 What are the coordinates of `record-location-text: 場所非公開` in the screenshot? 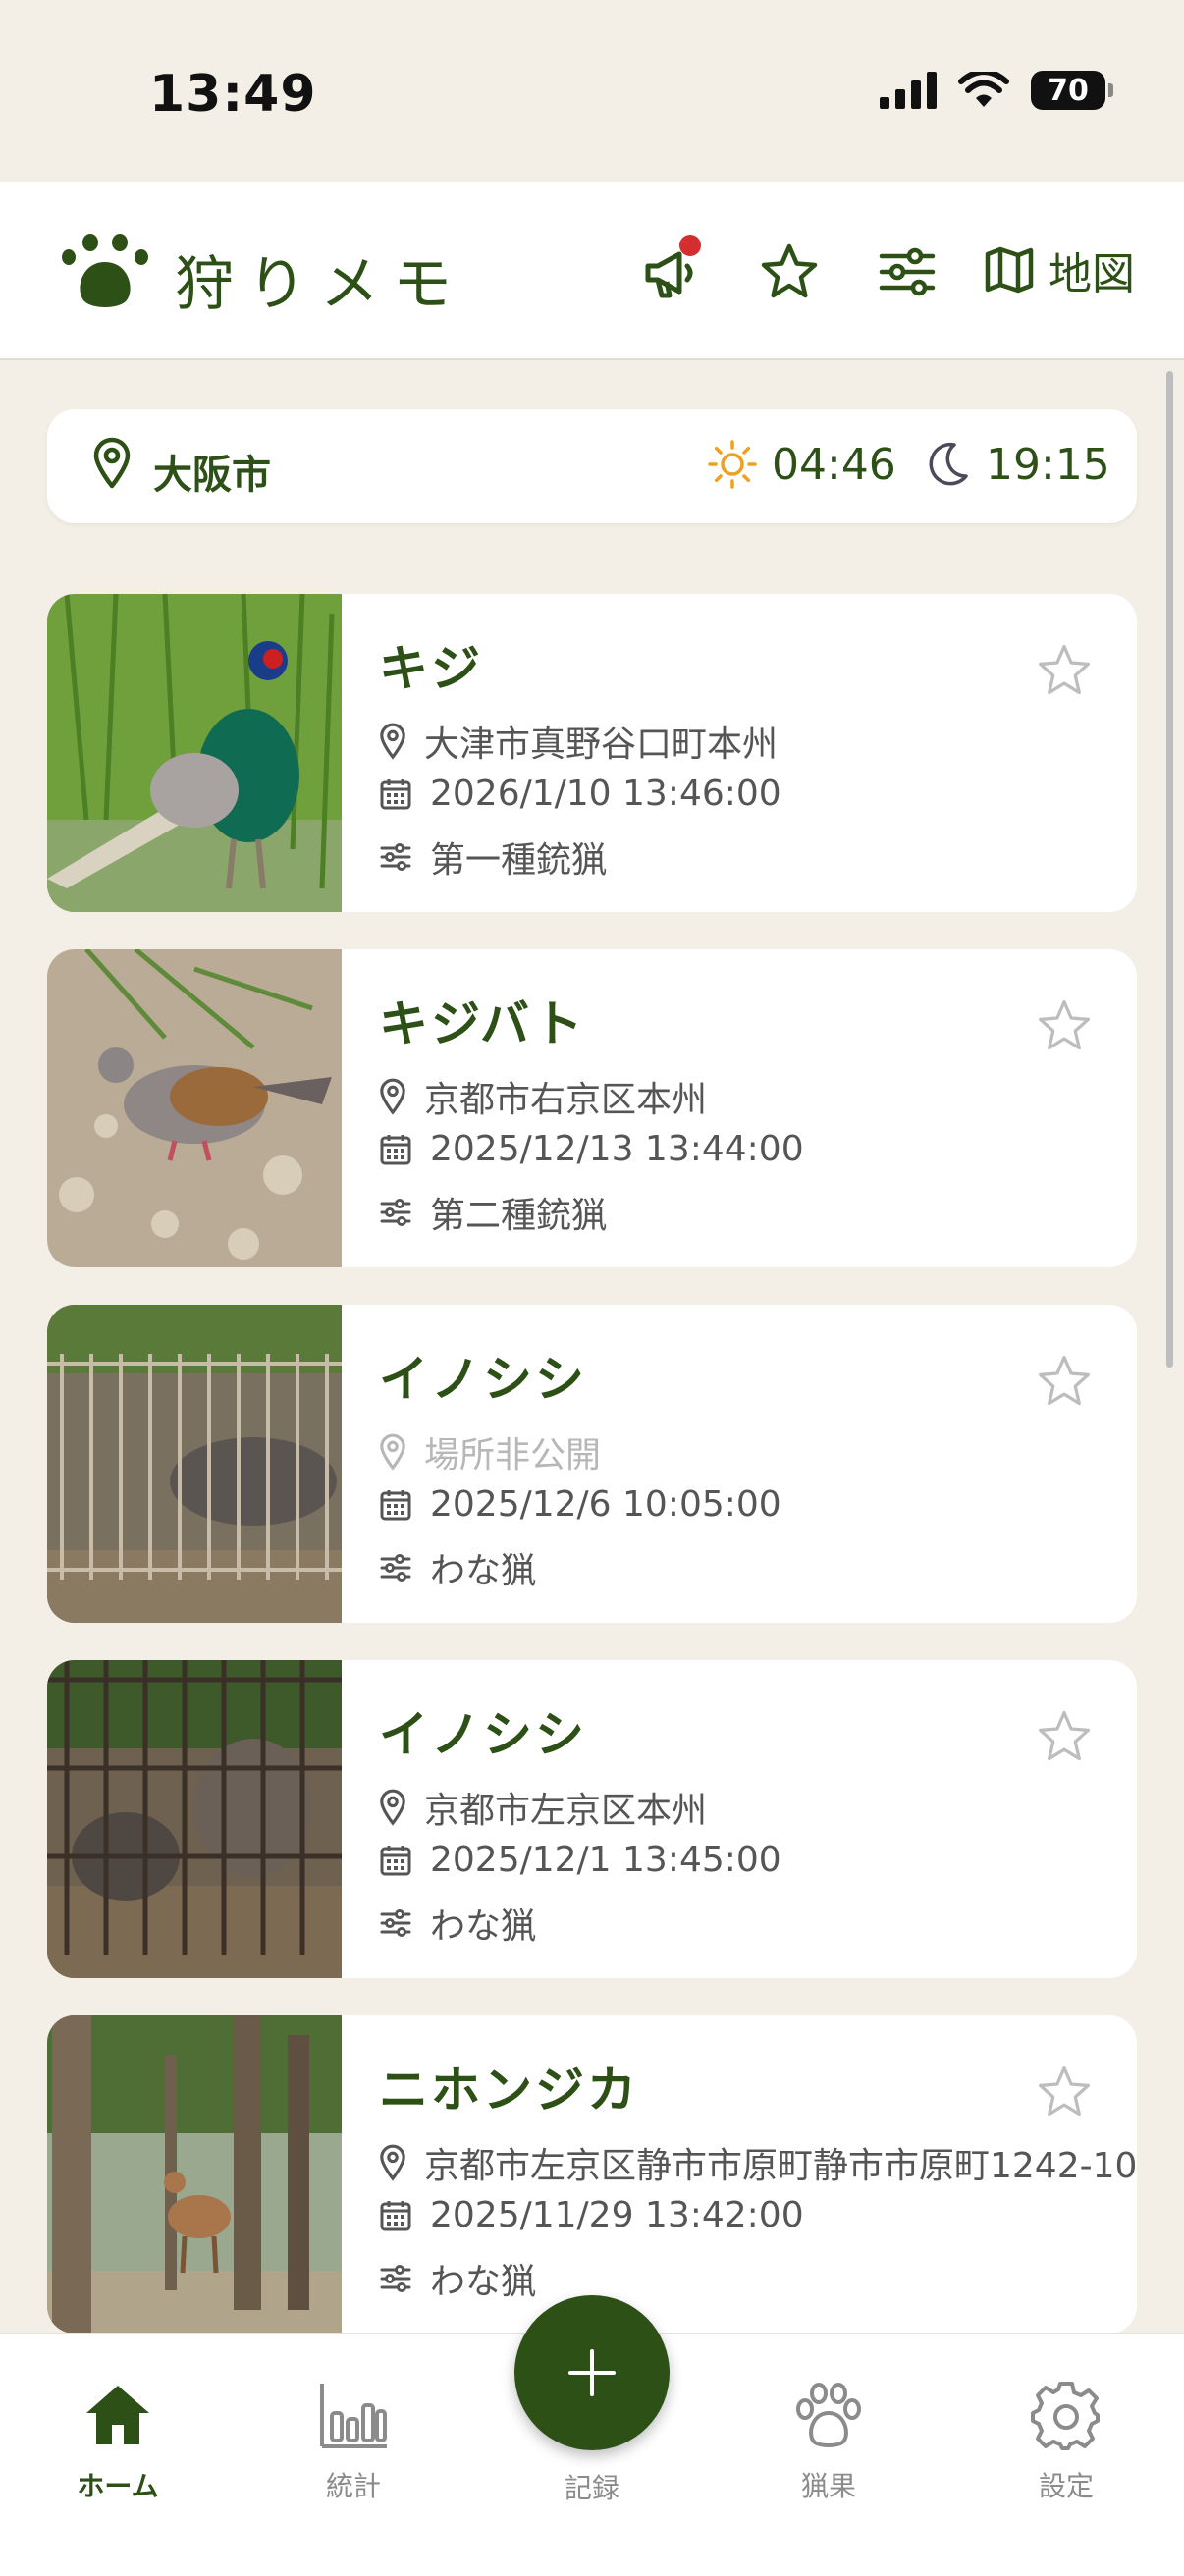 It's located at (513, 1455).